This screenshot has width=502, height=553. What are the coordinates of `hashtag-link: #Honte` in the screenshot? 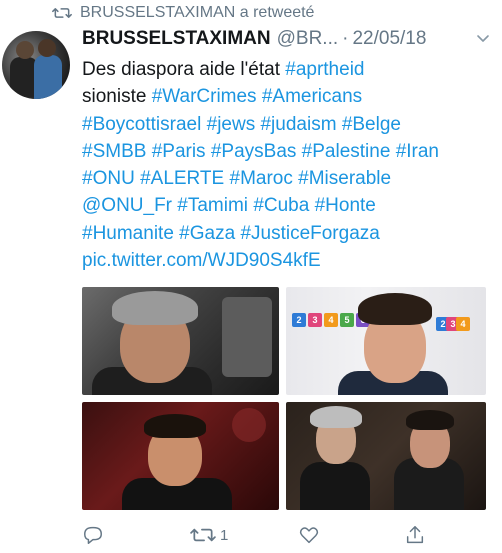 It's located at (345, 205).